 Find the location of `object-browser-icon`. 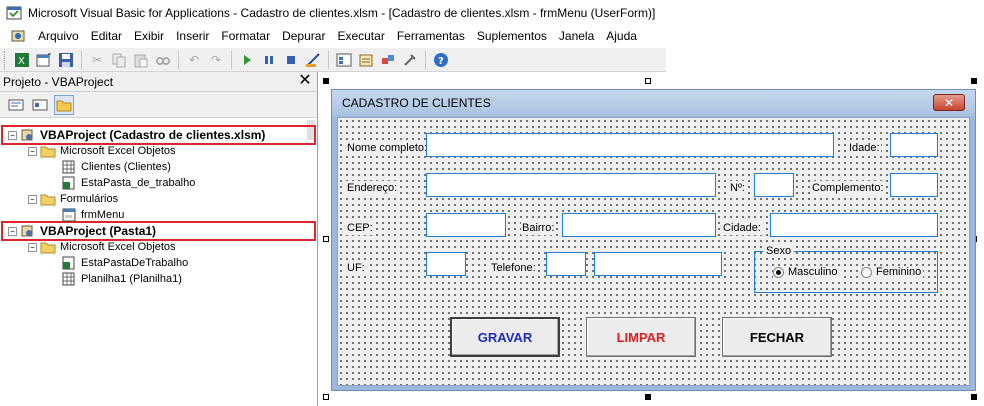

object-browser-icon is located at coordinates (388, 60).